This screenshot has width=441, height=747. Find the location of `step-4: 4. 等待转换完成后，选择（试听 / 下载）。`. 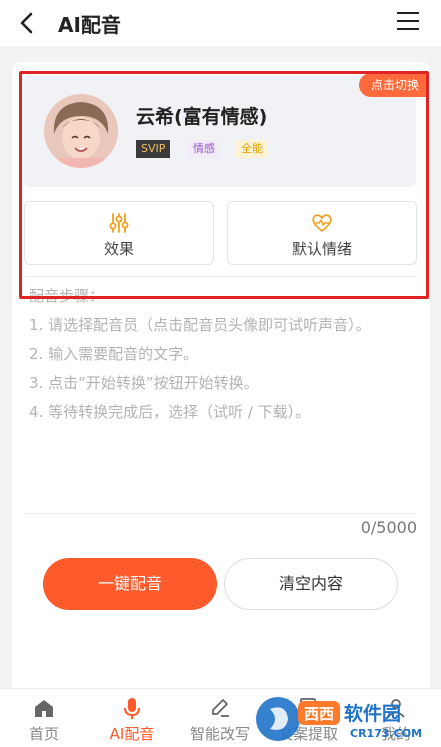

step-4: 4. 等待转换完成后，选择（试听 / 下载）。 is located at coordinates (170, 412).